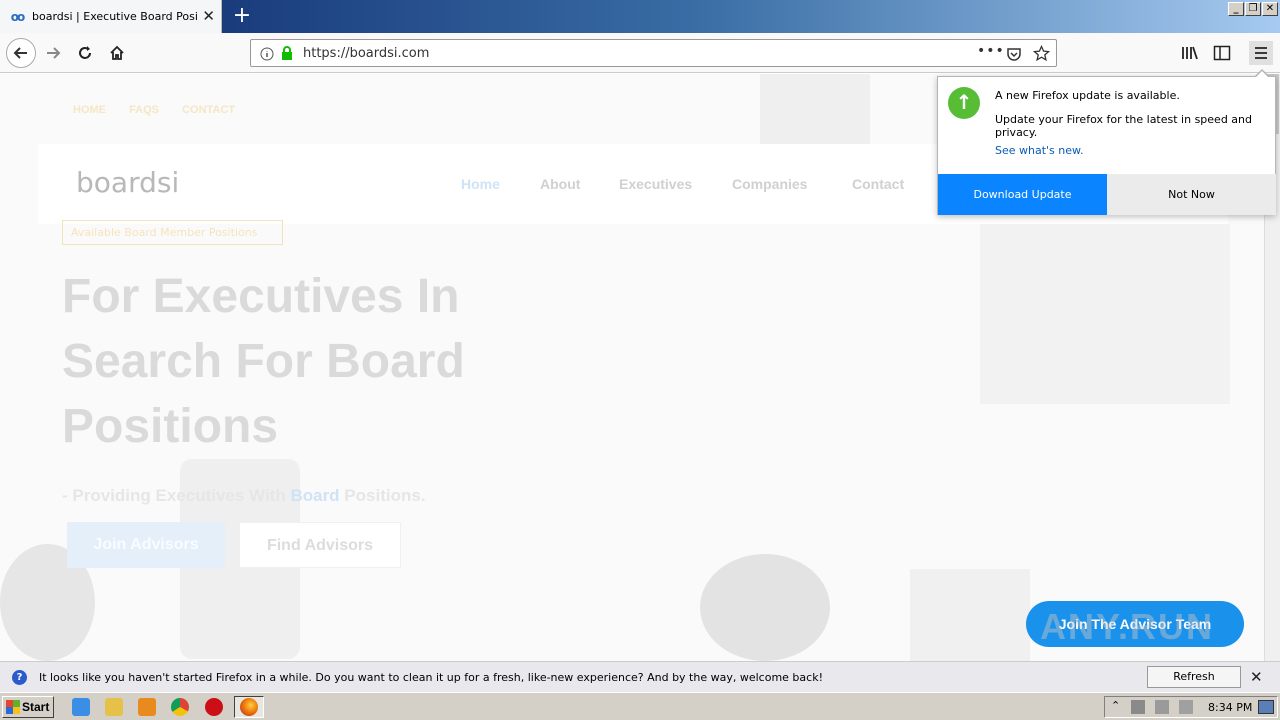 The image size is (1280, 720). I want to click on chrome-icon, so click(180, 707).